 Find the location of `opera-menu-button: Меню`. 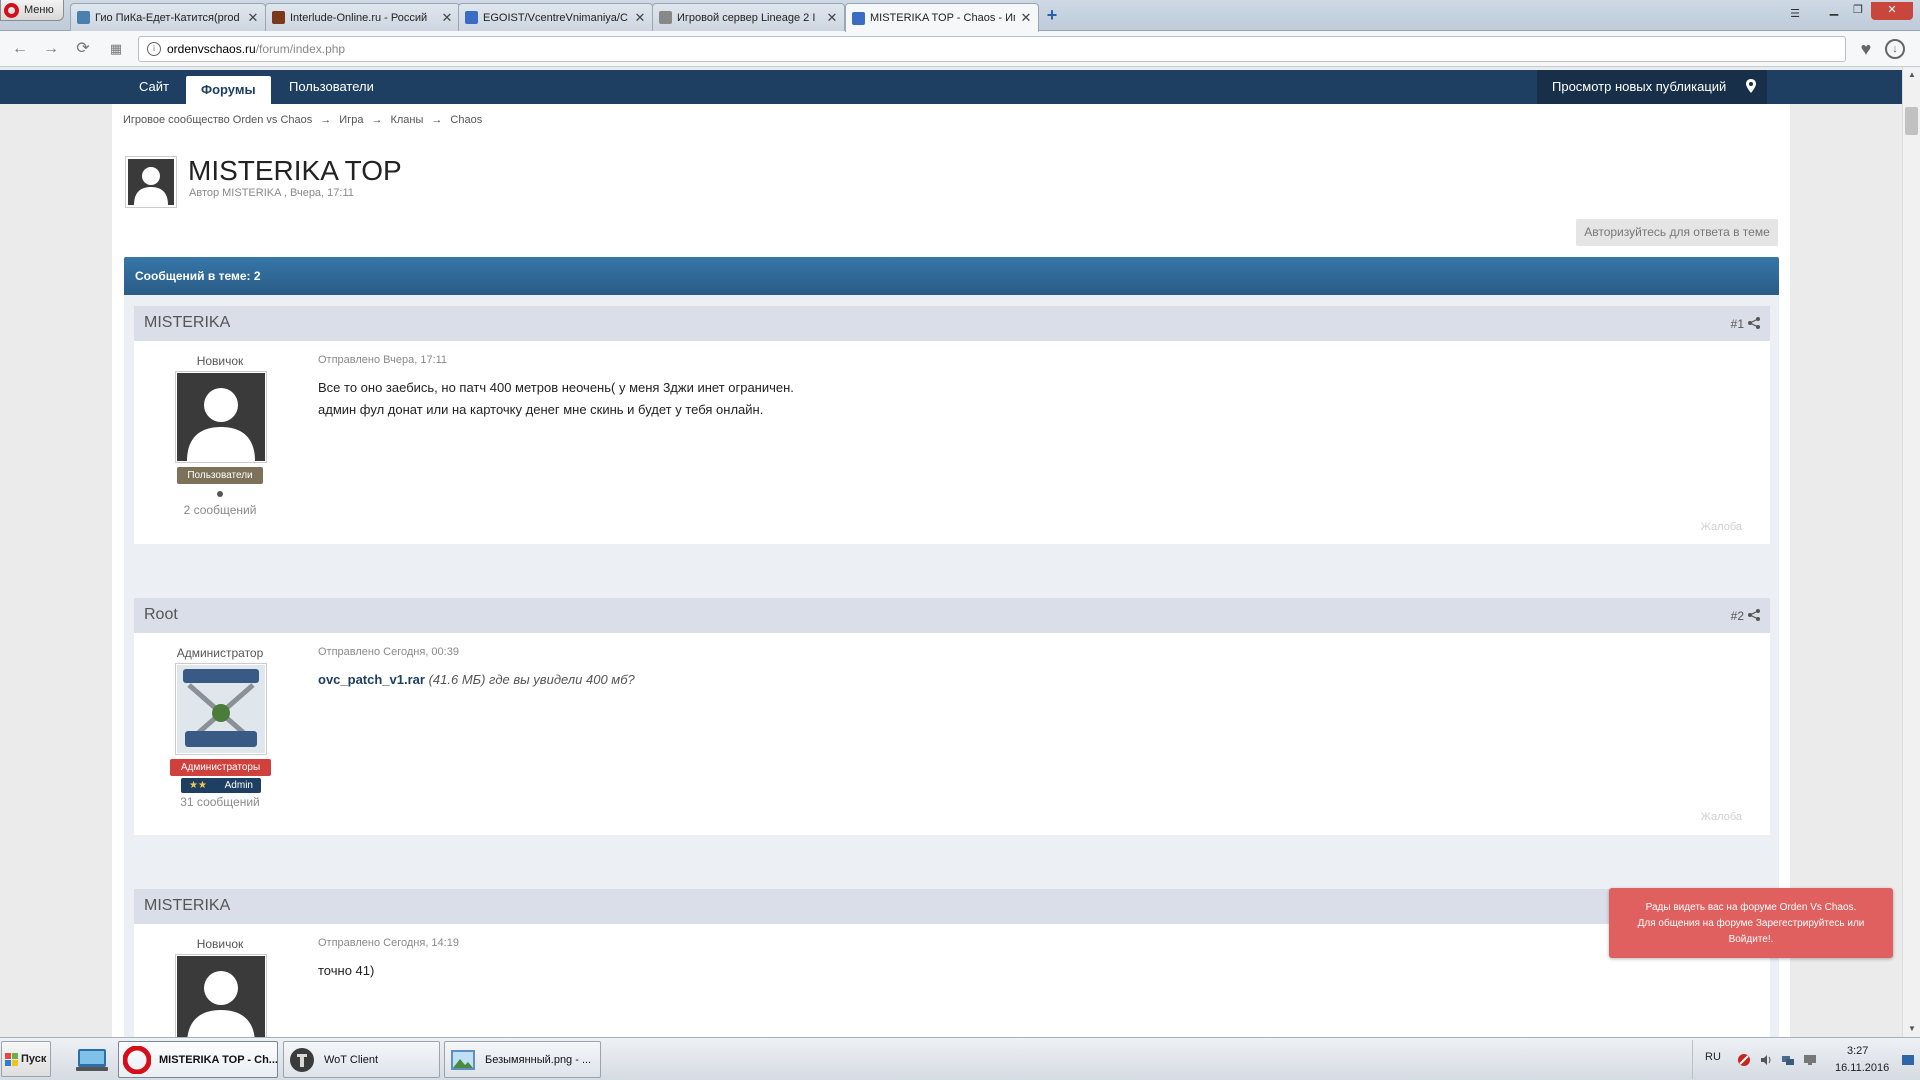

opera-menu-button: Меню is located at coordinates (32, 10).